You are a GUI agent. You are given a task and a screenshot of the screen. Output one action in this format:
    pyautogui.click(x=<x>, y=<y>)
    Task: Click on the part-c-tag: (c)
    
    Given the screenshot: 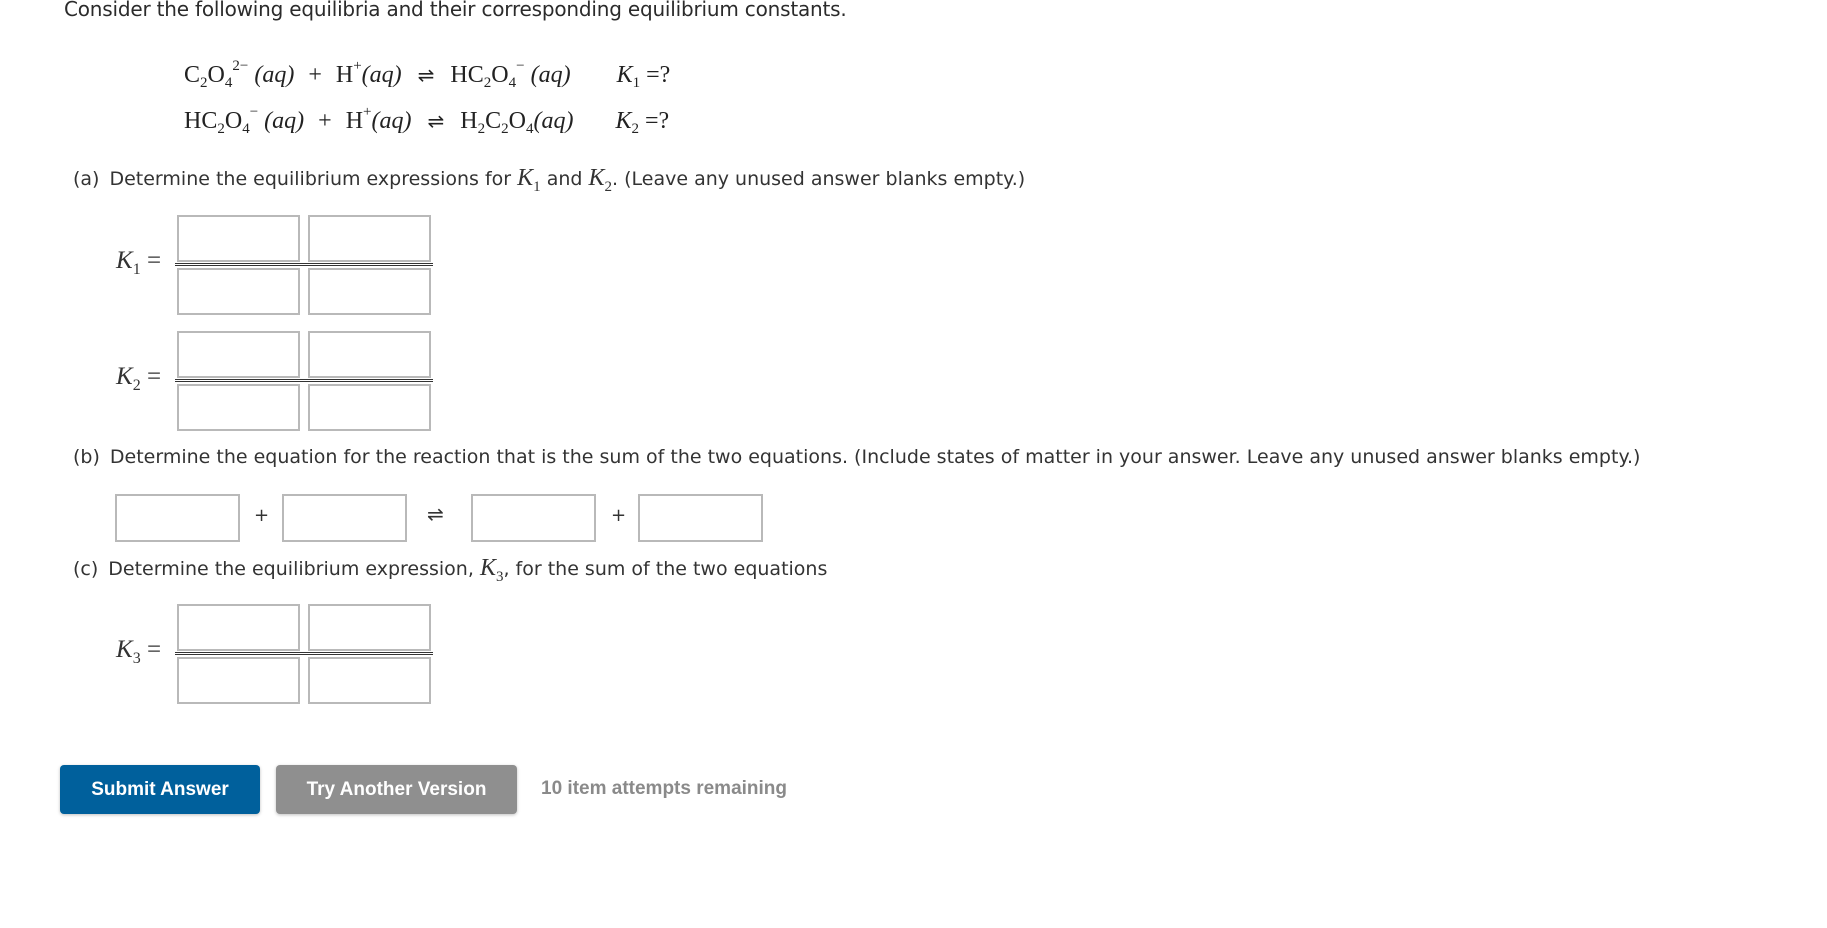 What is the action you would take?
    pyautogui.click(x=86, y=569)
    